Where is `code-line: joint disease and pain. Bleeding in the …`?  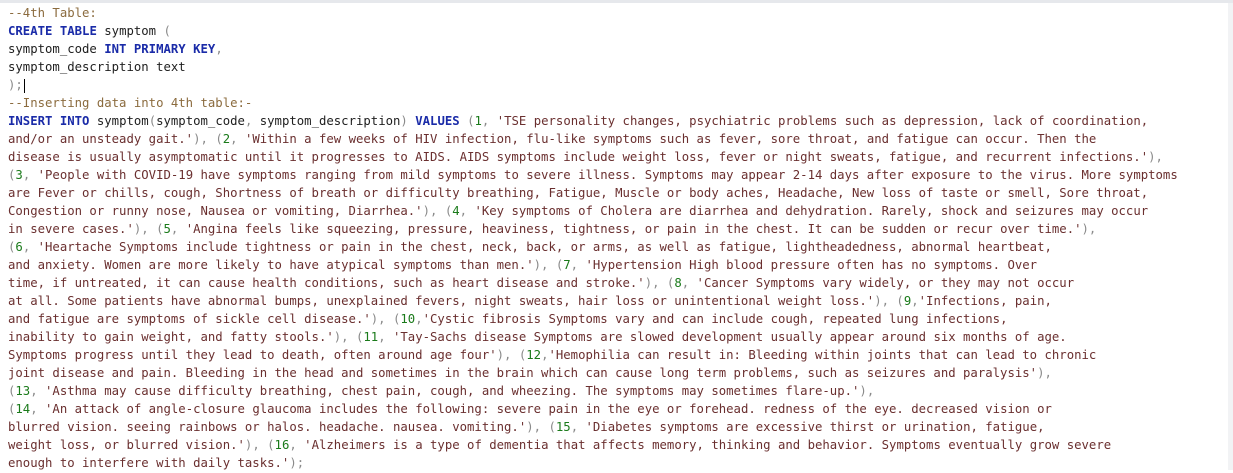 code-line: joint disease and pain. Bleeding in the … is located at coordinates (530, 373).